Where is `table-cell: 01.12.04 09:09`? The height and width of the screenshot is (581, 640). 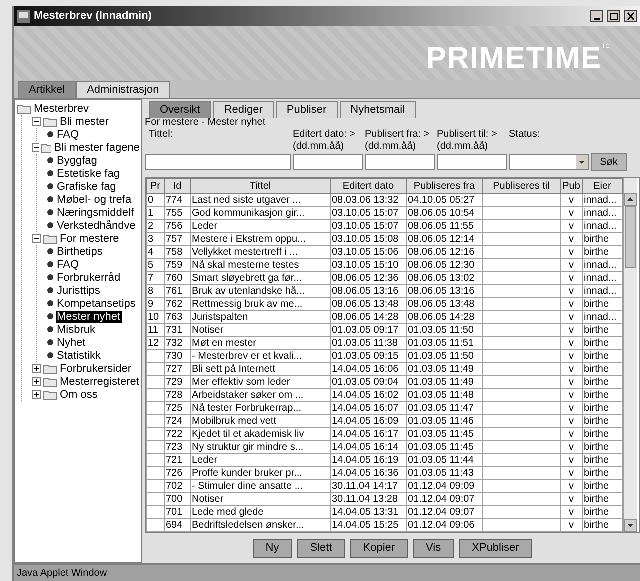 table-cell: 01.12.04 09:09 is located at coordinates (444, 486).